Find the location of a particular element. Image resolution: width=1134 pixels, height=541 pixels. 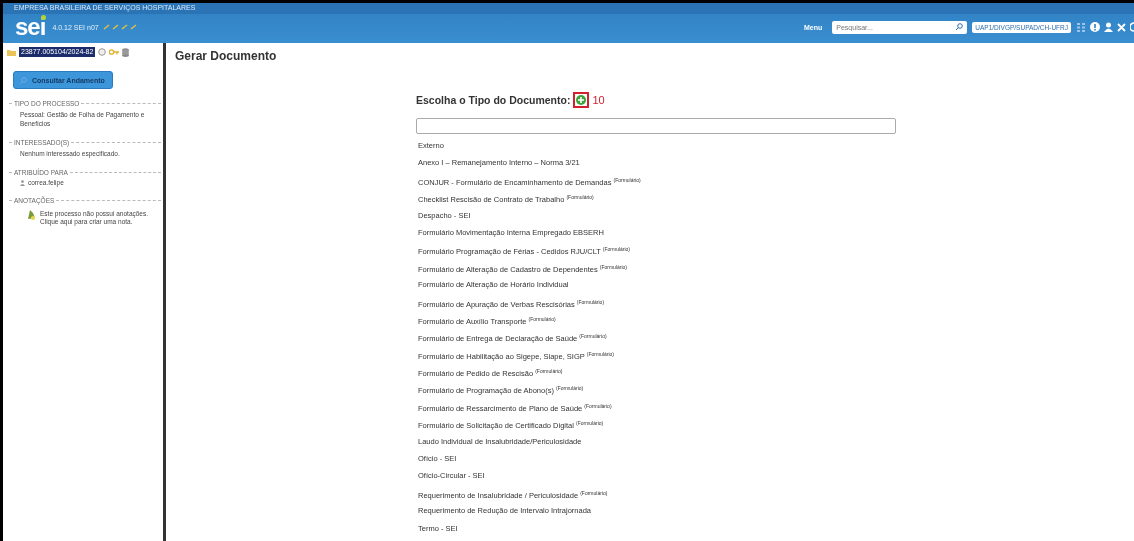

grid-icon is located at coordinates (1081, 27).